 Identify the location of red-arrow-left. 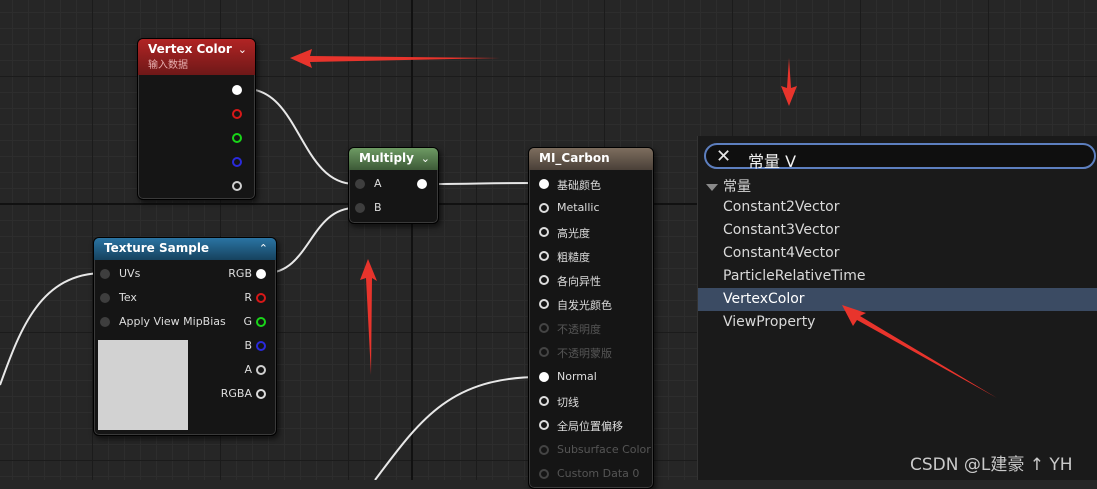
(395, 58).